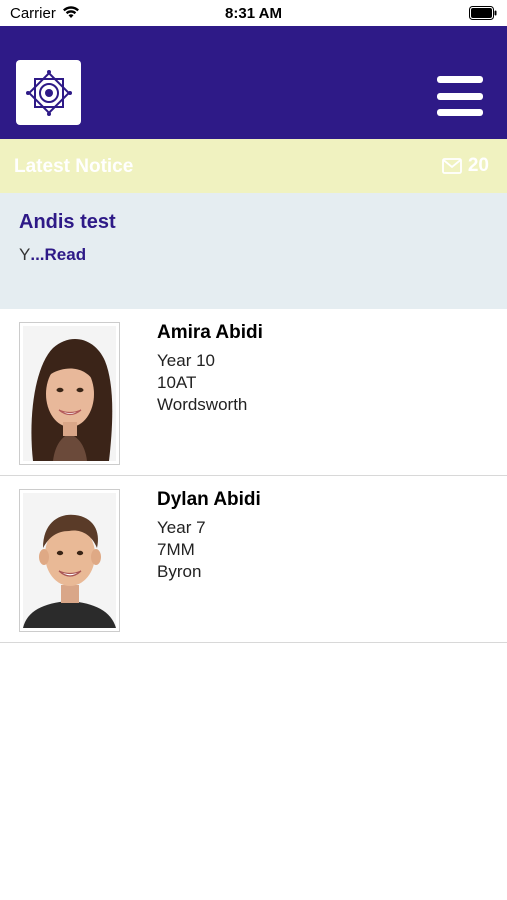 The width and height of the screenshot is (507, 900). What do you see at coordinates (483, 13) in the screenshot?
I see `battery-icon` at bounding box center [483, 13].